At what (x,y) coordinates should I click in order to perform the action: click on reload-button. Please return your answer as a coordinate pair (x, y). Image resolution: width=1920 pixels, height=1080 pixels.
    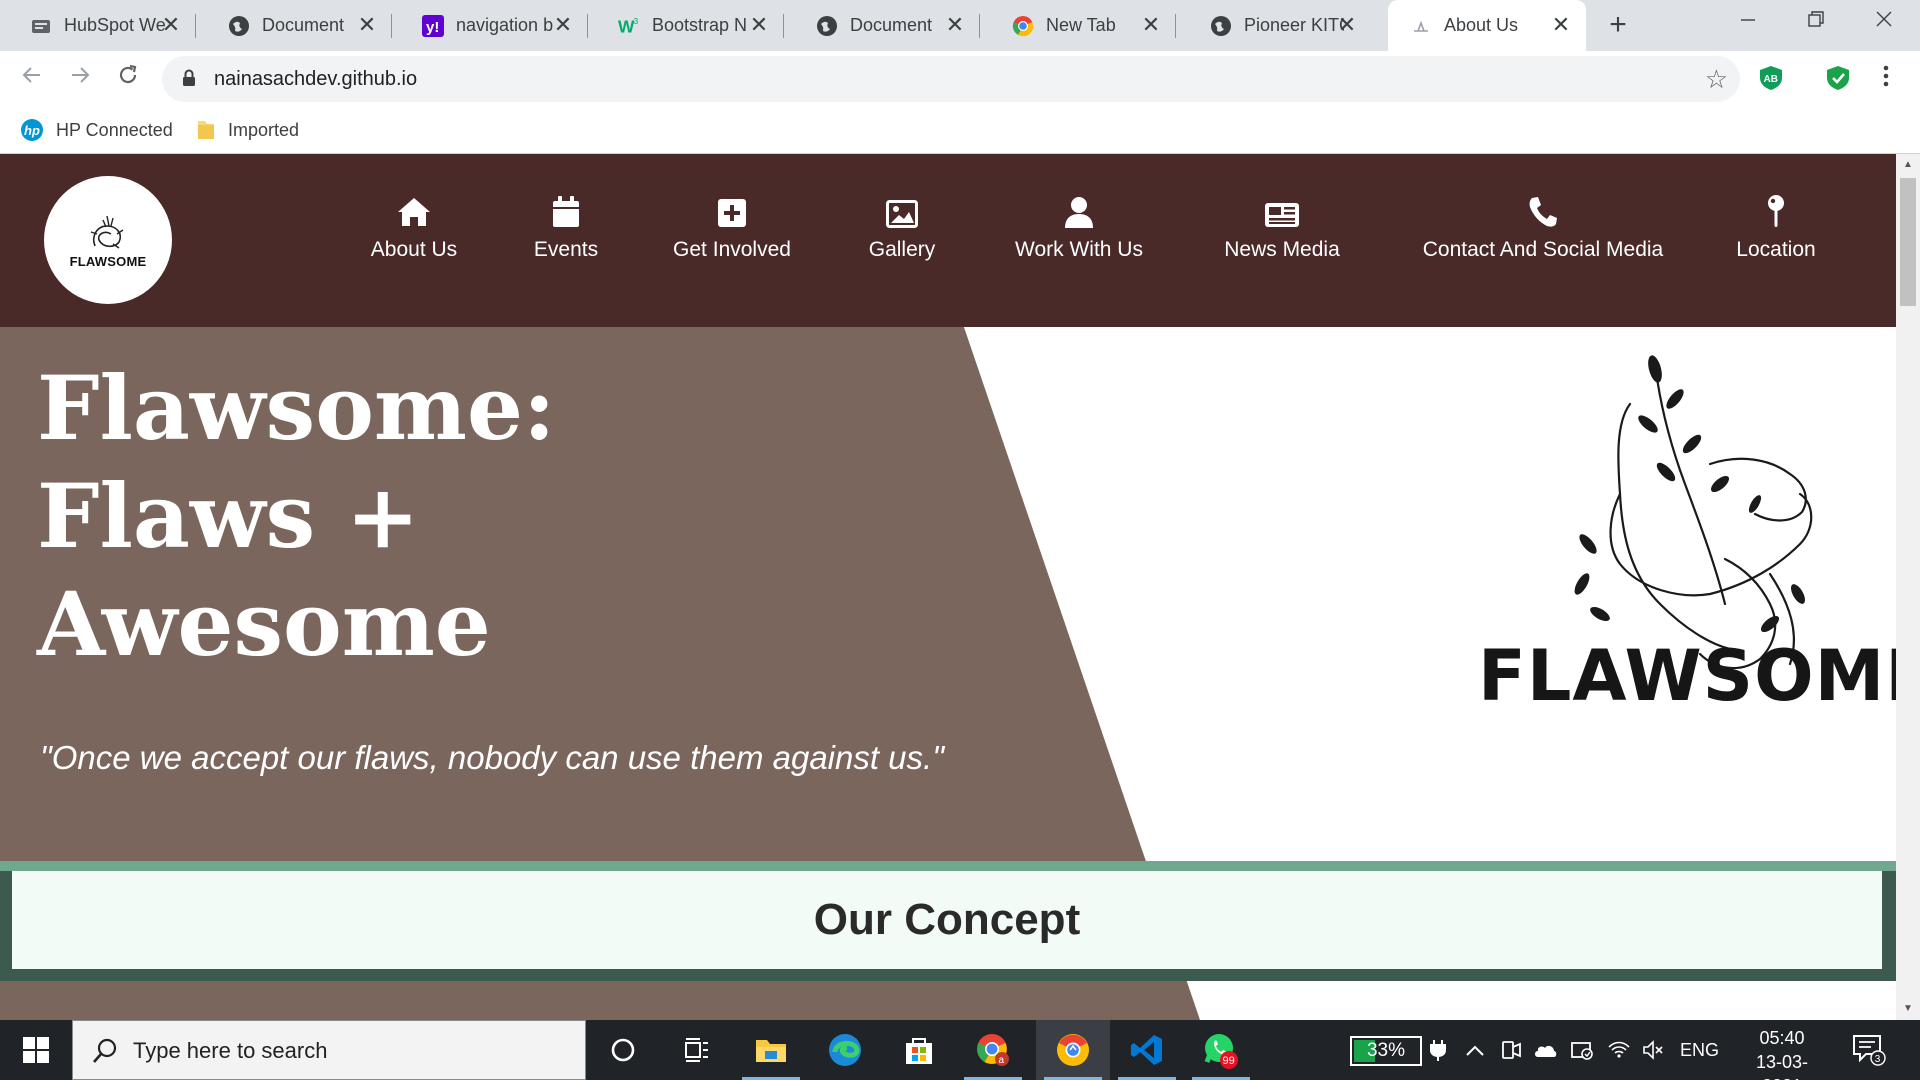
    Looking at the image, I should click on (128, 79).